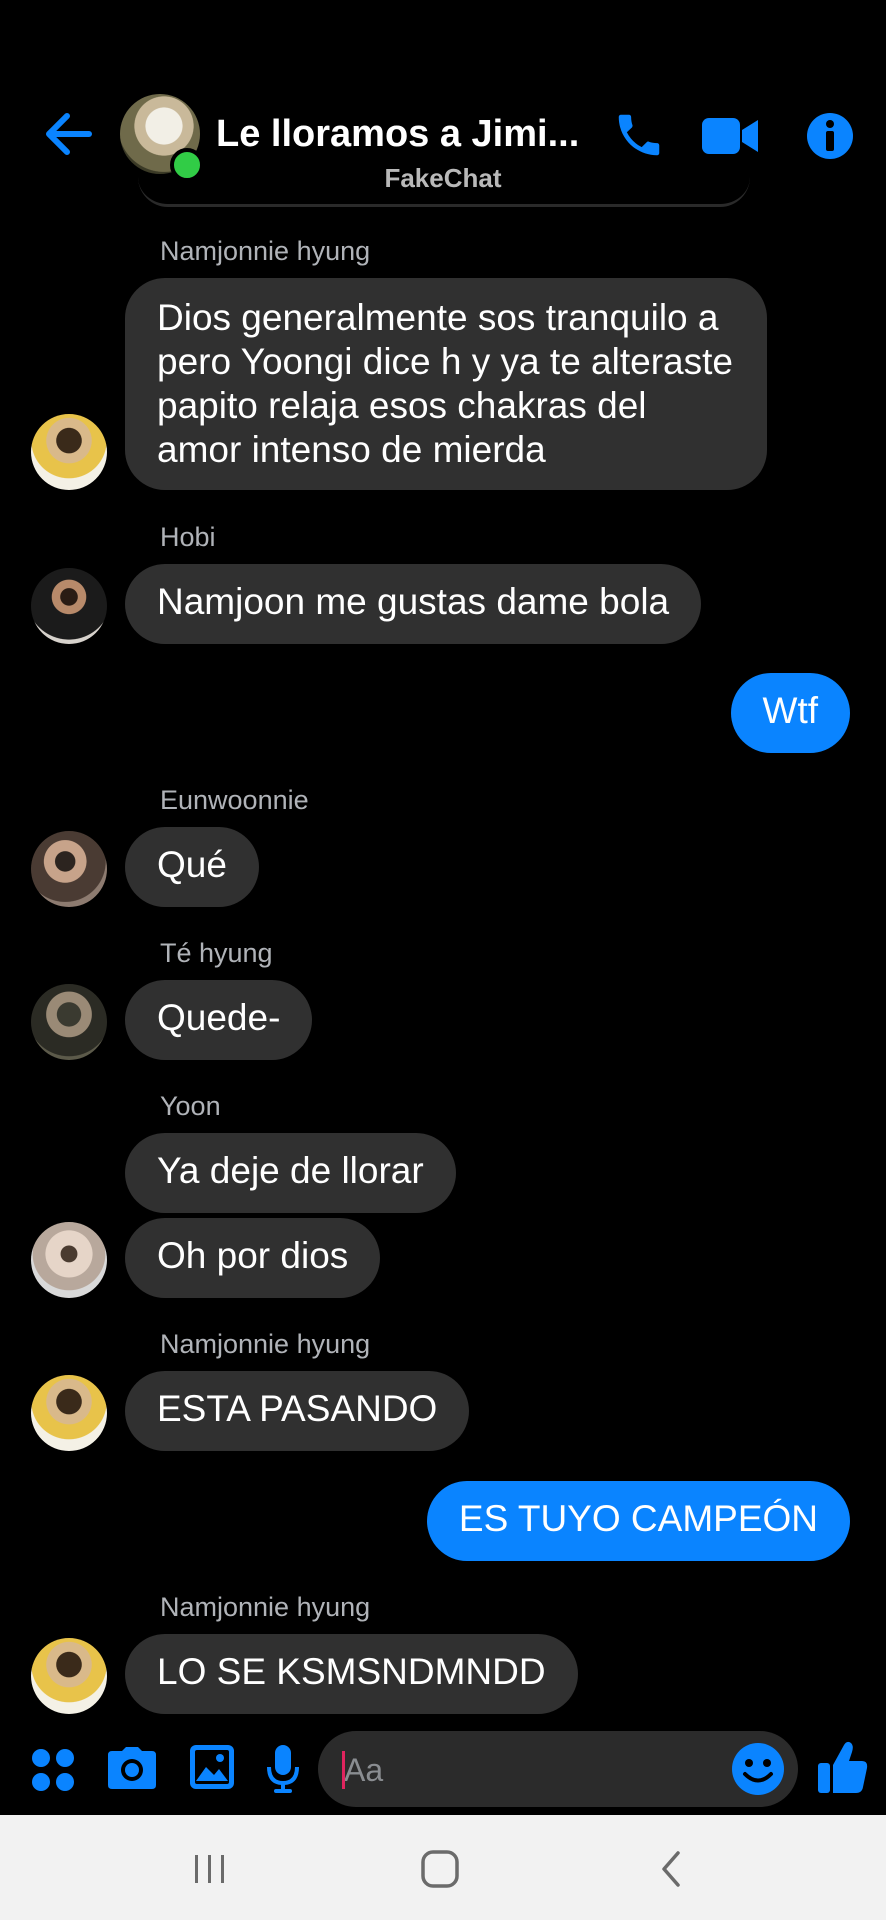 Image resolution: width=886 pixels, height=1920 pixels. I want to click on sender-name: Yoon, so click(190, 1106).